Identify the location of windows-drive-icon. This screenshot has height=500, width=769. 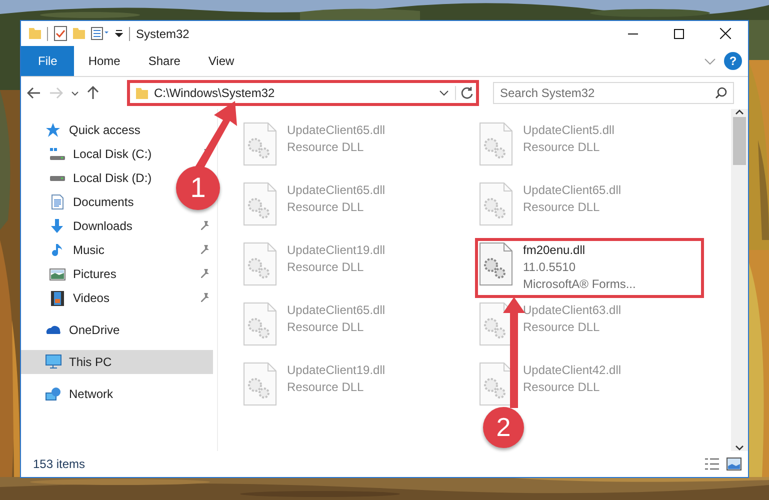
(57, 154).